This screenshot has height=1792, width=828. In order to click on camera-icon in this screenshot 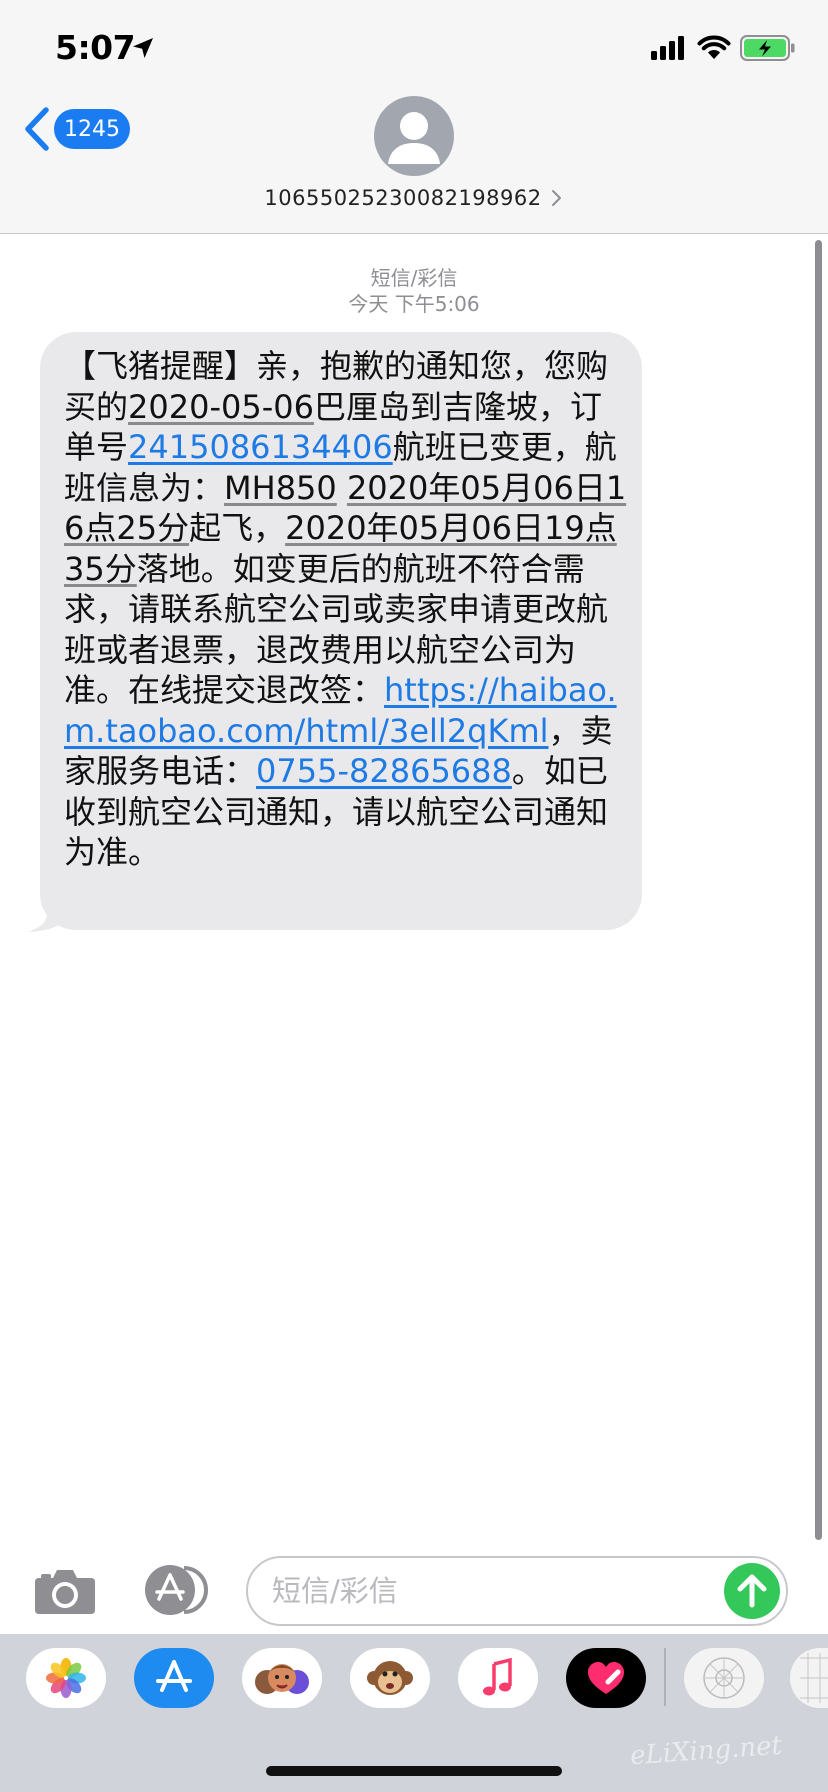, I will do `click(65, 1591)`.